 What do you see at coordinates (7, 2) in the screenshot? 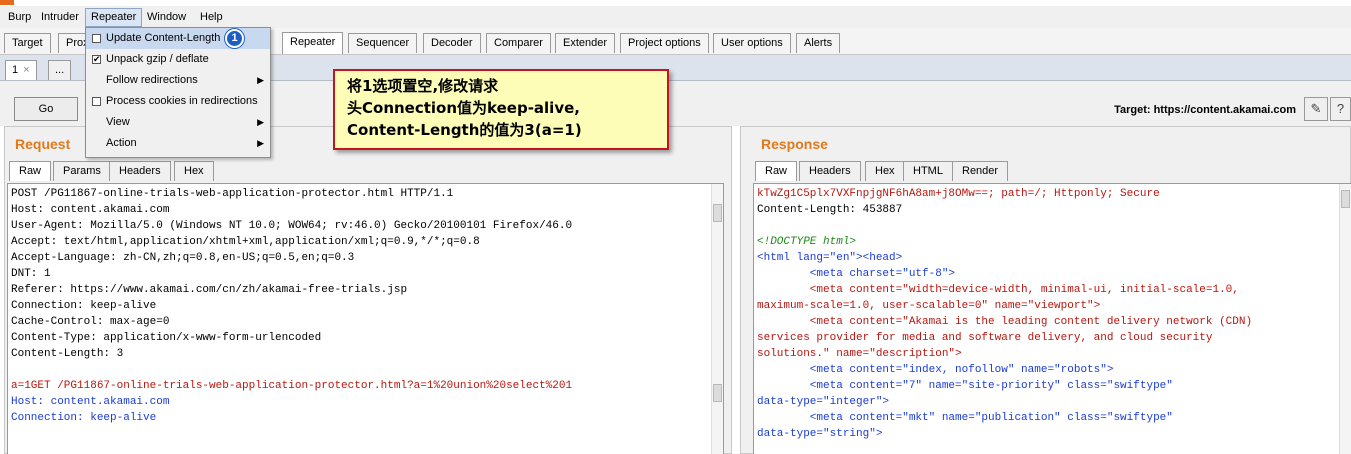
I see `burp-logo-icon` at bounding box center [7, 2].